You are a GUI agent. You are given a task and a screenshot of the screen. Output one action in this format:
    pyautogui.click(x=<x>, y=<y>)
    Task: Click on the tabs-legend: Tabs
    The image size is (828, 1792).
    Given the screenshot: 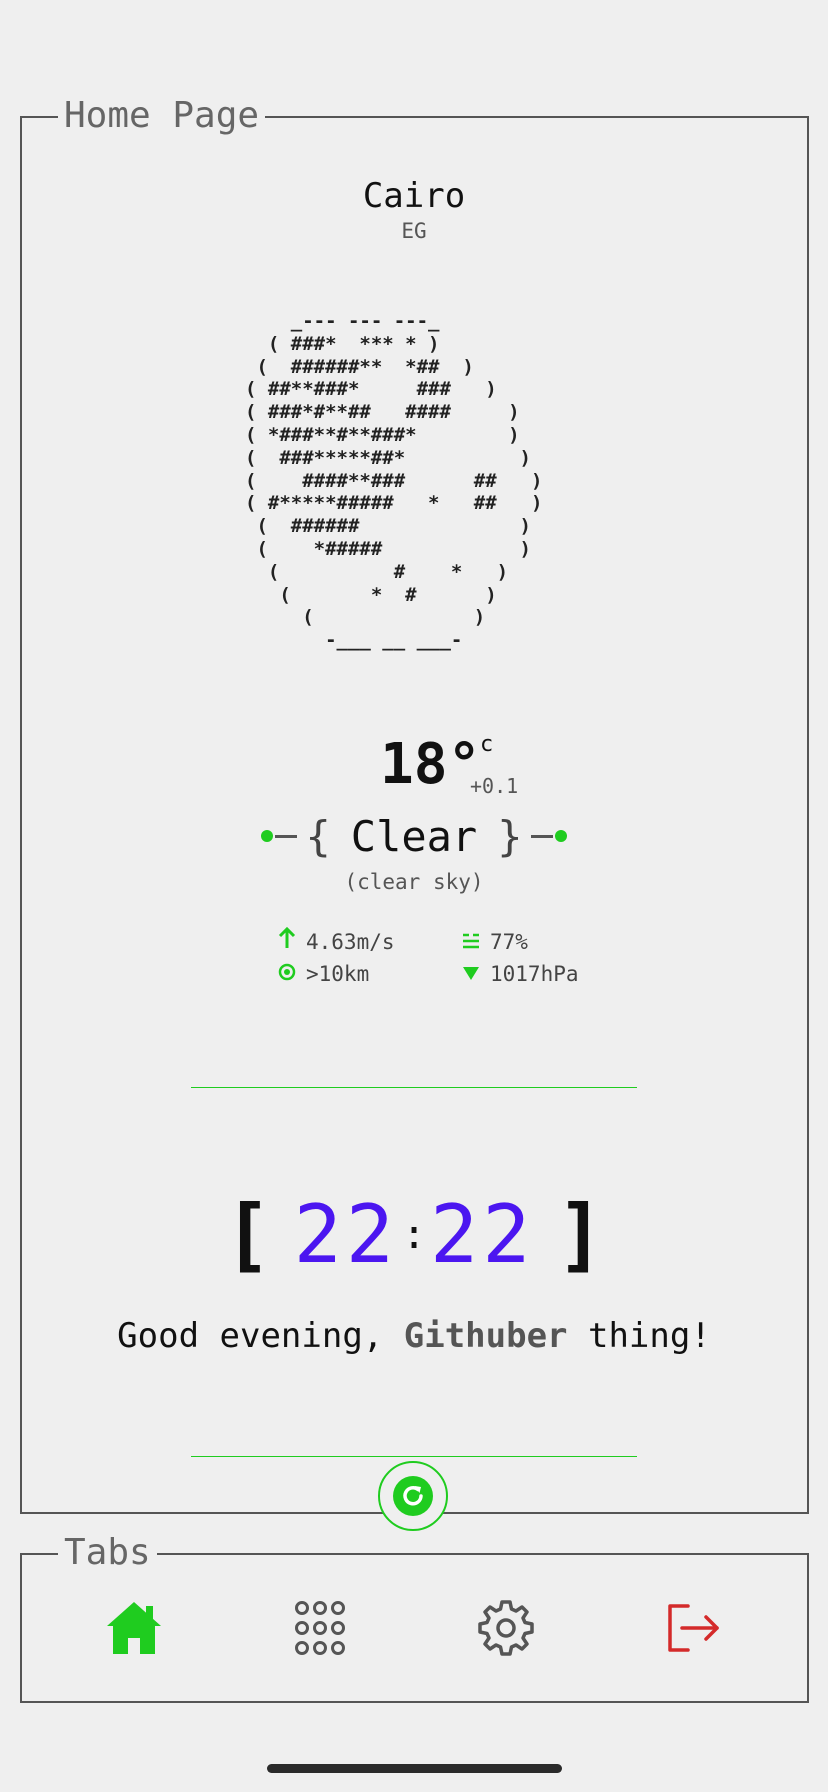 What is the action you would take?
    pyautogui.click(x=107, y=1553)
    